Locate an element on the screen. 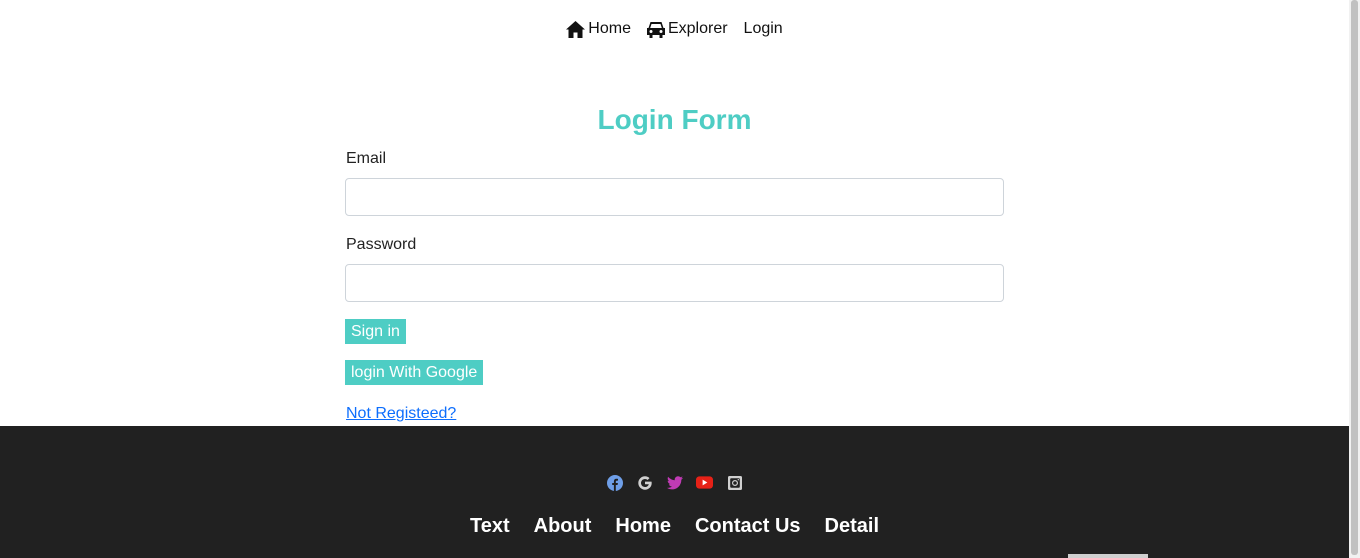 The height and width of the screenshot is (558, 1360). scrollbar-thumb is located at coordinates (1354, 277).